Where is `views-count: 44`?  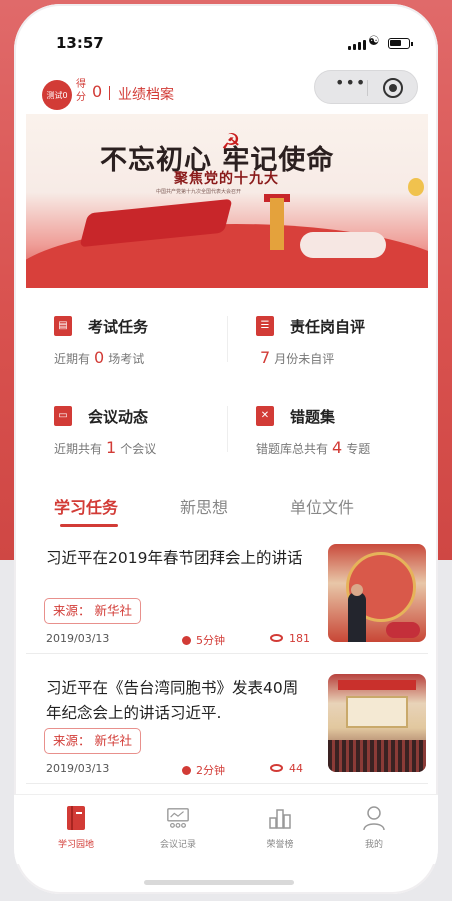 views-count: 44 is located at coordinates (296, 768).